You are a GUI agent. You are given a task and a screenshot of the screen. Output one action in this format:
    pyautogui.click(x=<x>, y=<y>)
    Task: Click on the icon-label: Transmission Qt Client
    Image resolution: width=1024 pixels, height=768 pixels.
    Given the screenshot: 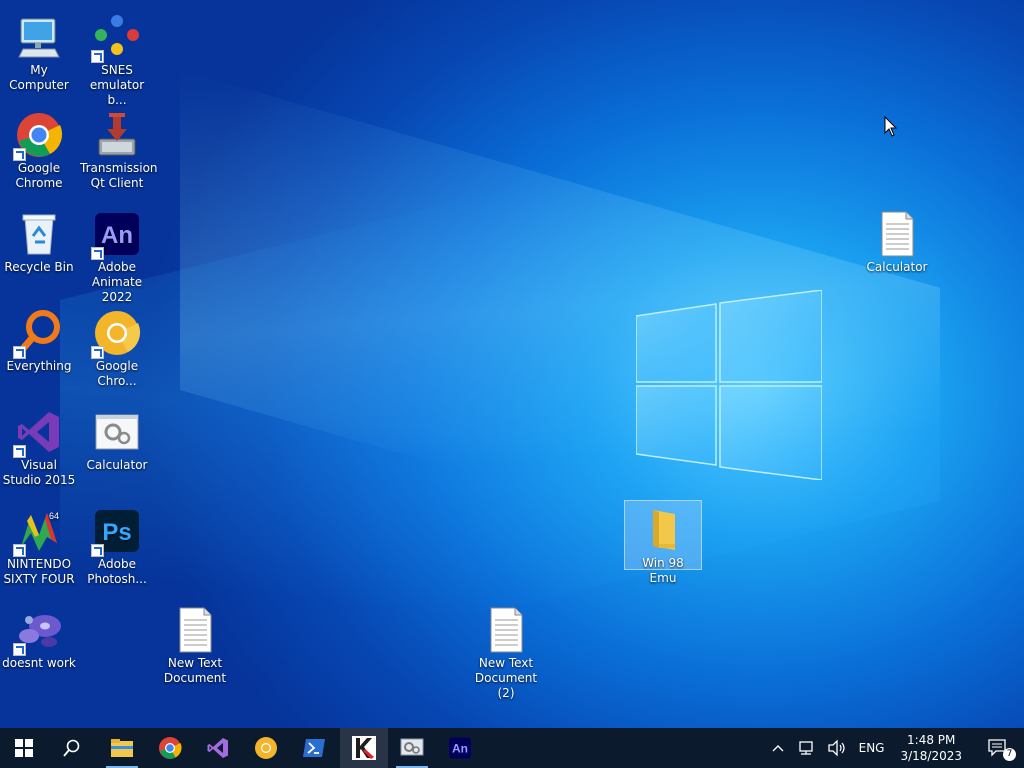 What is the action you would take?
    pyautogui.click(x=119, y=175)
    